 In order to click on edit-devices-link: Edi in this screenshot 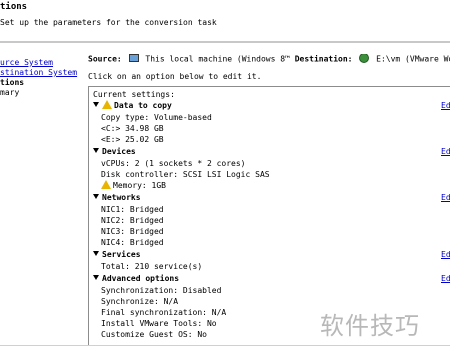, I will do `click(445, 151)`.